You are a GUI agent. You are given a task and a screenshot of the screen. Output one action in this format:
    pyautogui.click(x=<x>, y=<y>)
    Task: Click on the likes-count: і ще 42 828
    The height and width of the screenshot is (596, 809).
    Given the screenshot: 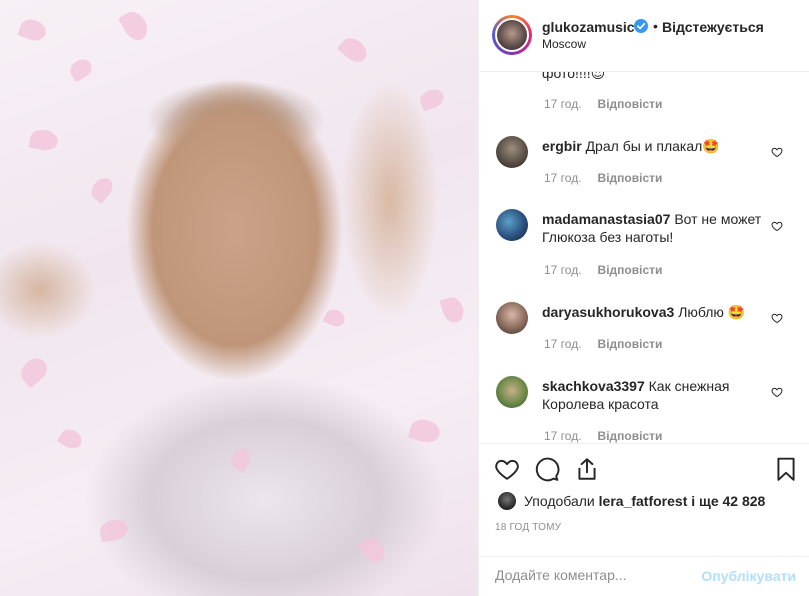 What is the action you would take?
    pyautogui.click(x=728, y=501)
    